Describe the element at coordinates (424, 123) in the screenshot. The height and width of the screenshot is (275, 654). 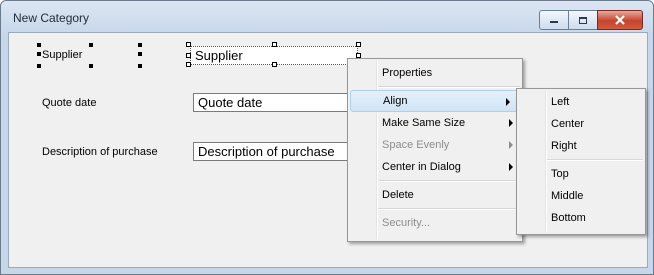
I see `menu-item-label: Make Same Size` at that location.